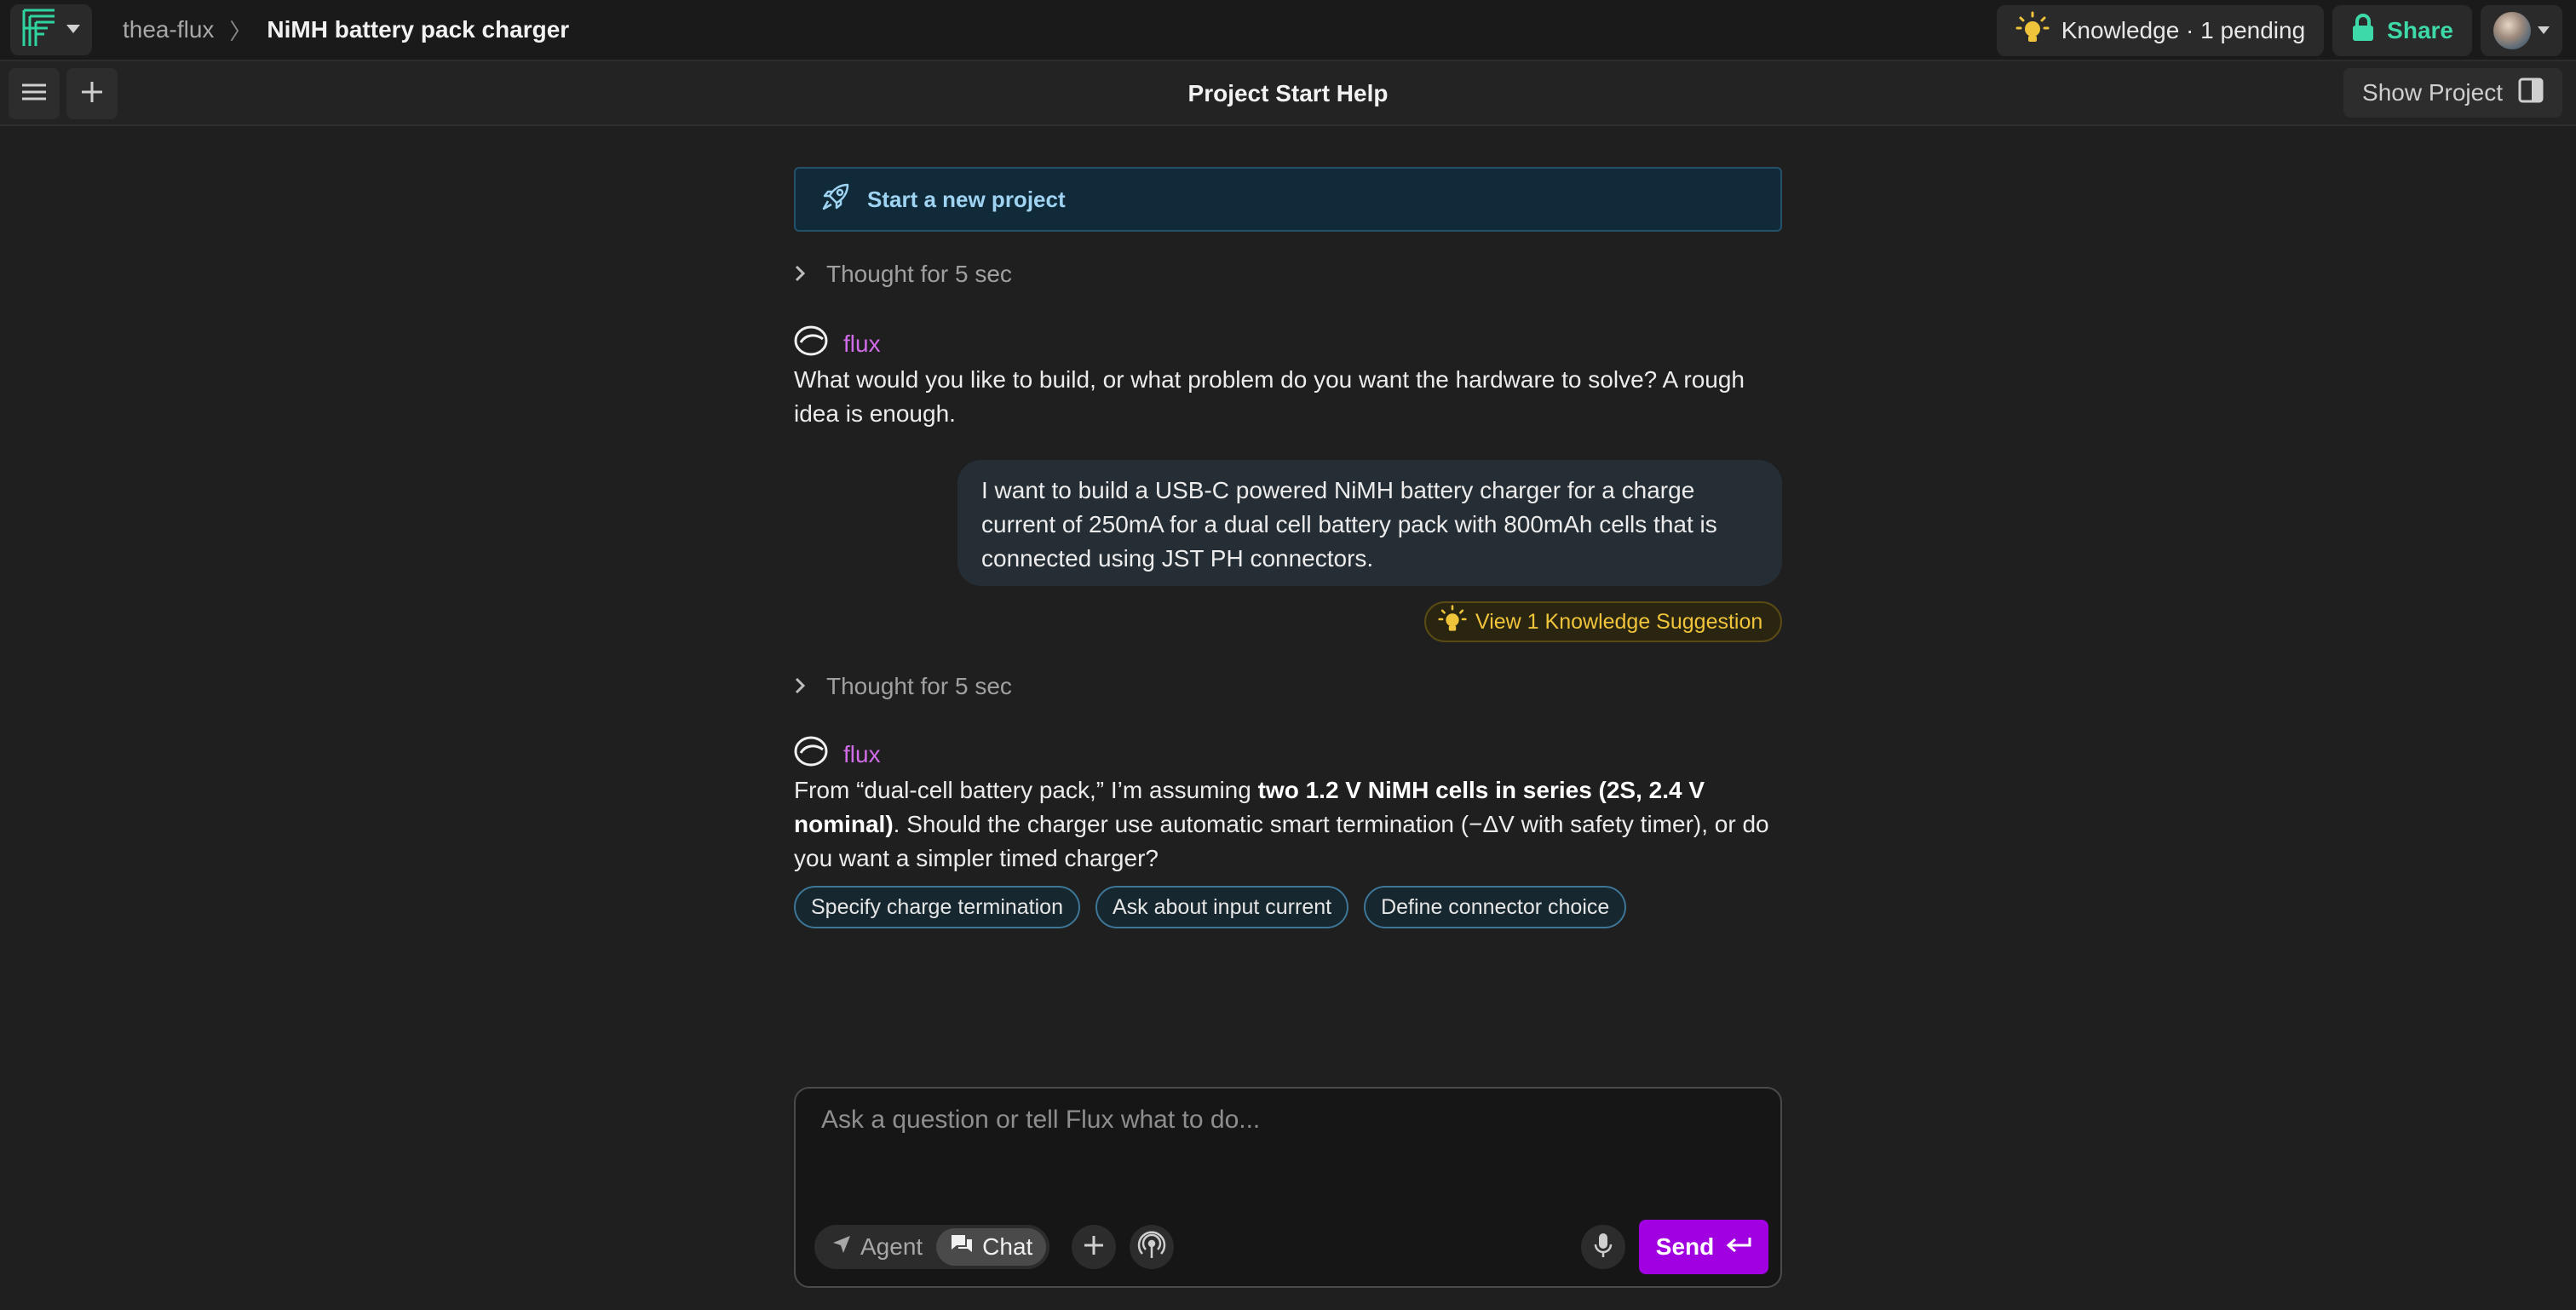  I want to click on show-project-button: Show Project, so click(2452, 93).